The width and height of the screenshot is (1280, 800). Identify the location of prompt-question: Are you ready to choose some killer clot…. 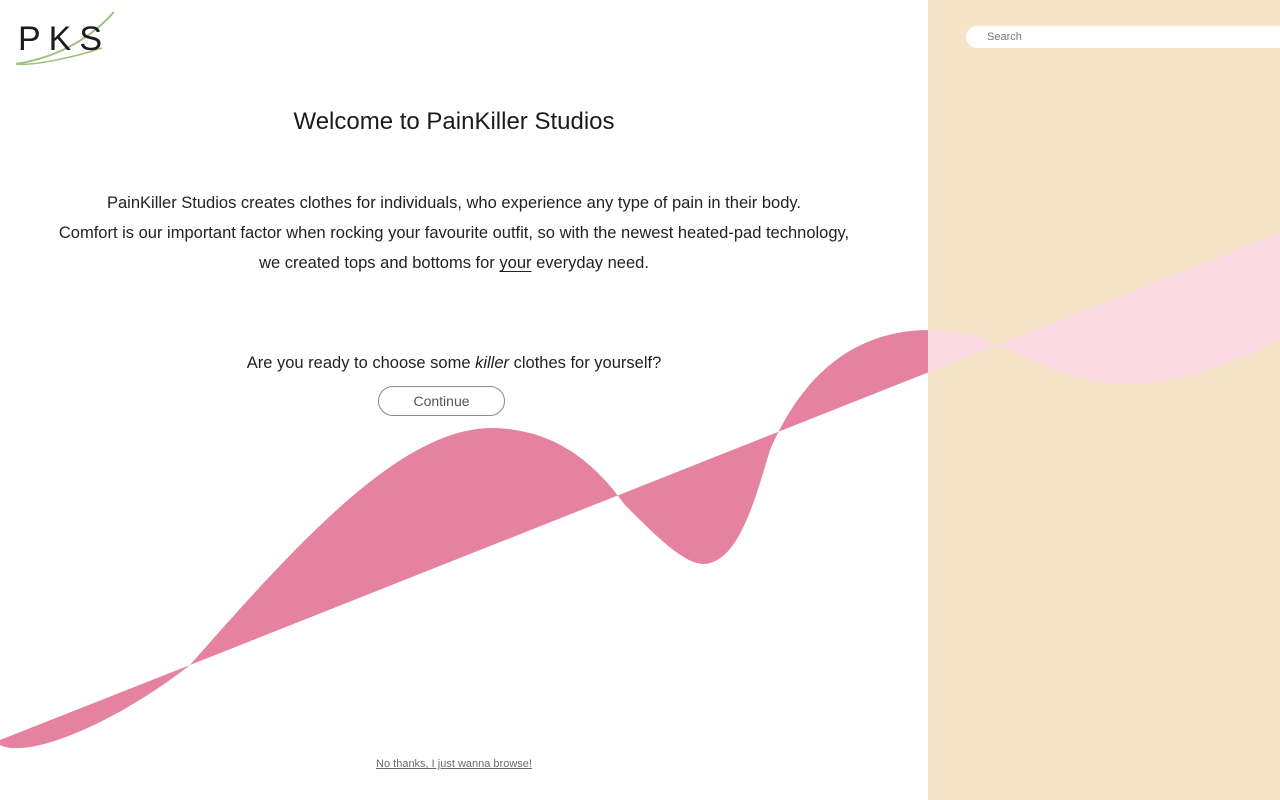
(454, 363).